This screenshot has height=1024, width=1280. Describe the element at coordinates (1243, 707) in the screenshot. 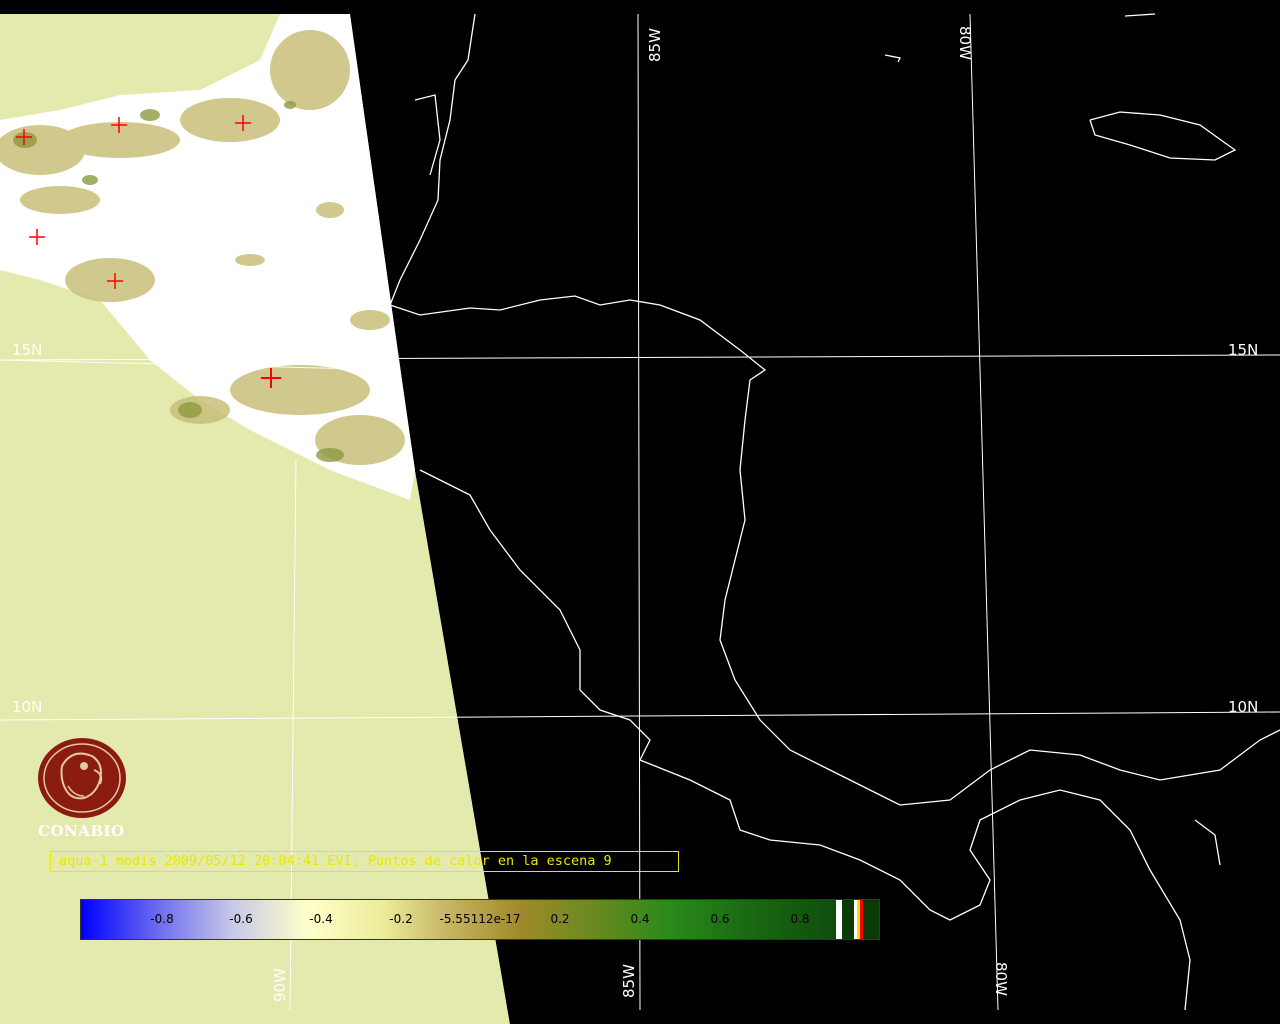

I see `lat-label-10n-right: 10N` at that location.